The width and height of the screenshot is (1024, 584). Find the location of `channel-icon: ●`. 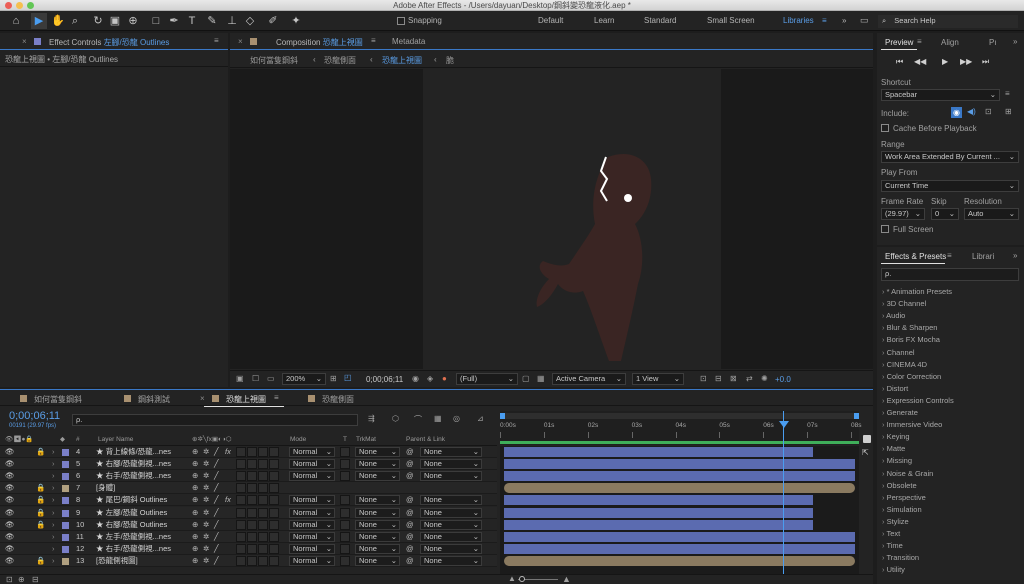

channel-icon: ● is located at coordinates (444, 378).